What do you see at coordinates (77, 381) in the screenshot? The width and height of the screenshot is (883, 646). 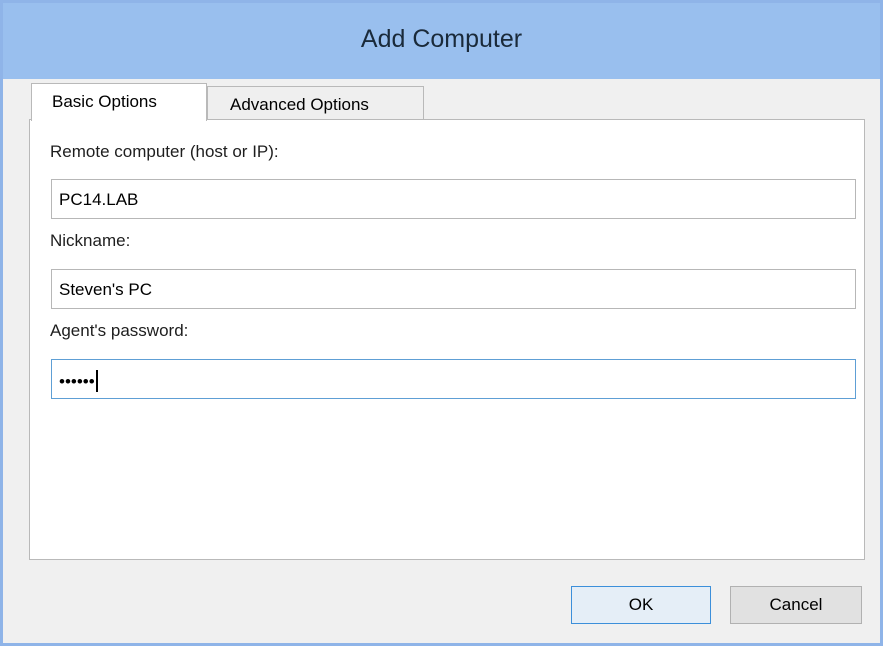 I see `agent-password-value: ••••••` at bounding box center [77, 381].